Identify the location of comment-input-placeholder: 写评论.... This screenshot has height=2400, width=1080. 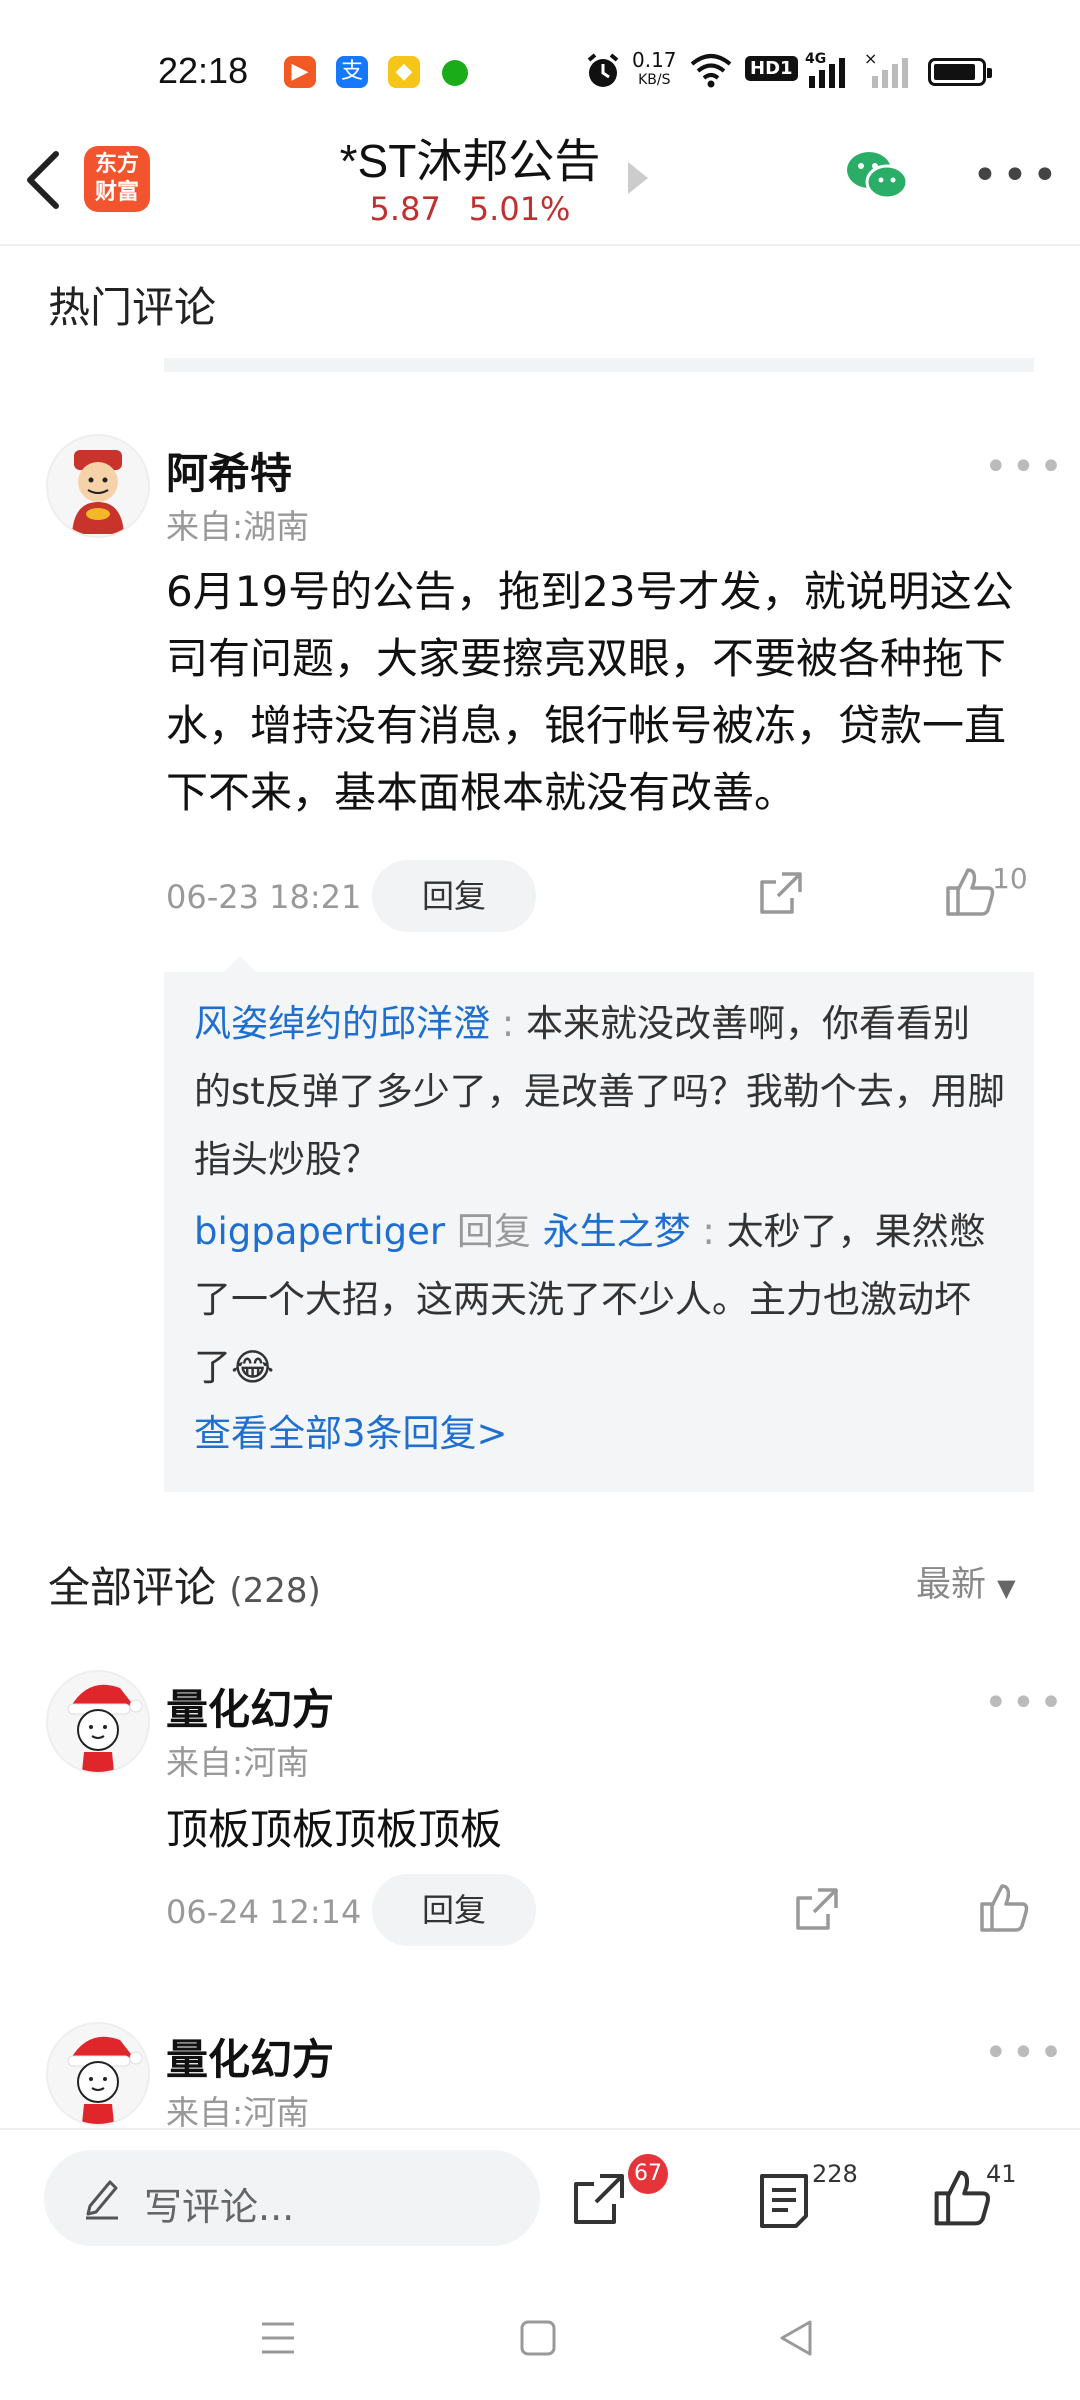
(219, 2207).